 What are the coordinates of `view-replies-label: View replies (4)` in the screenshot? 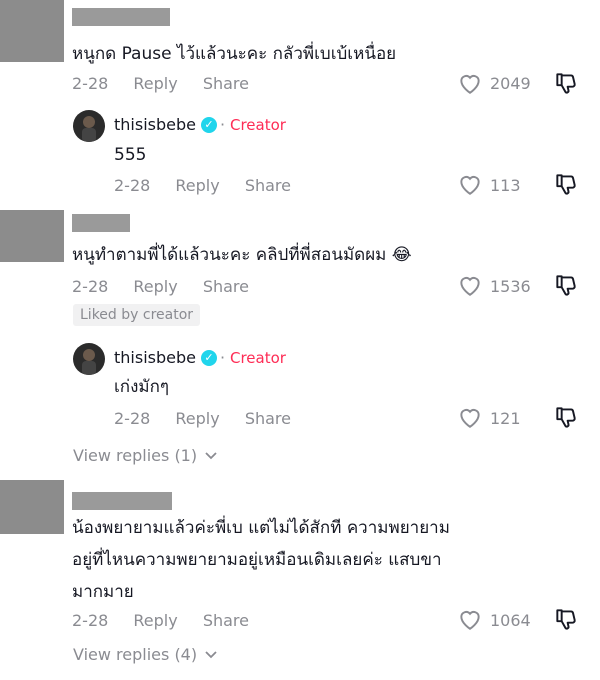 It's located at (135, 654).